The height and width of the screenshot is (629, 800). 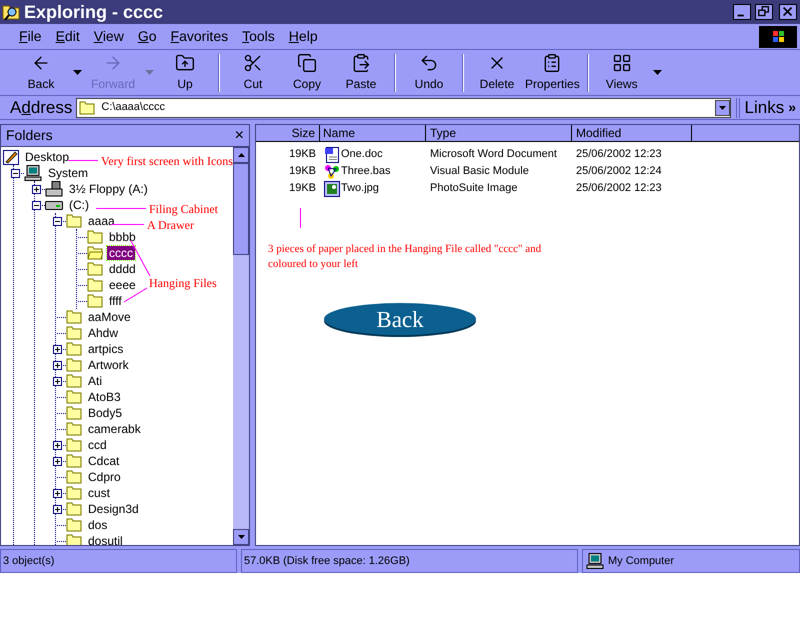 What do you see at coordinates (373, 133) in the screenshot?
I see `column-header: Name` at bounding box center [373, 133].